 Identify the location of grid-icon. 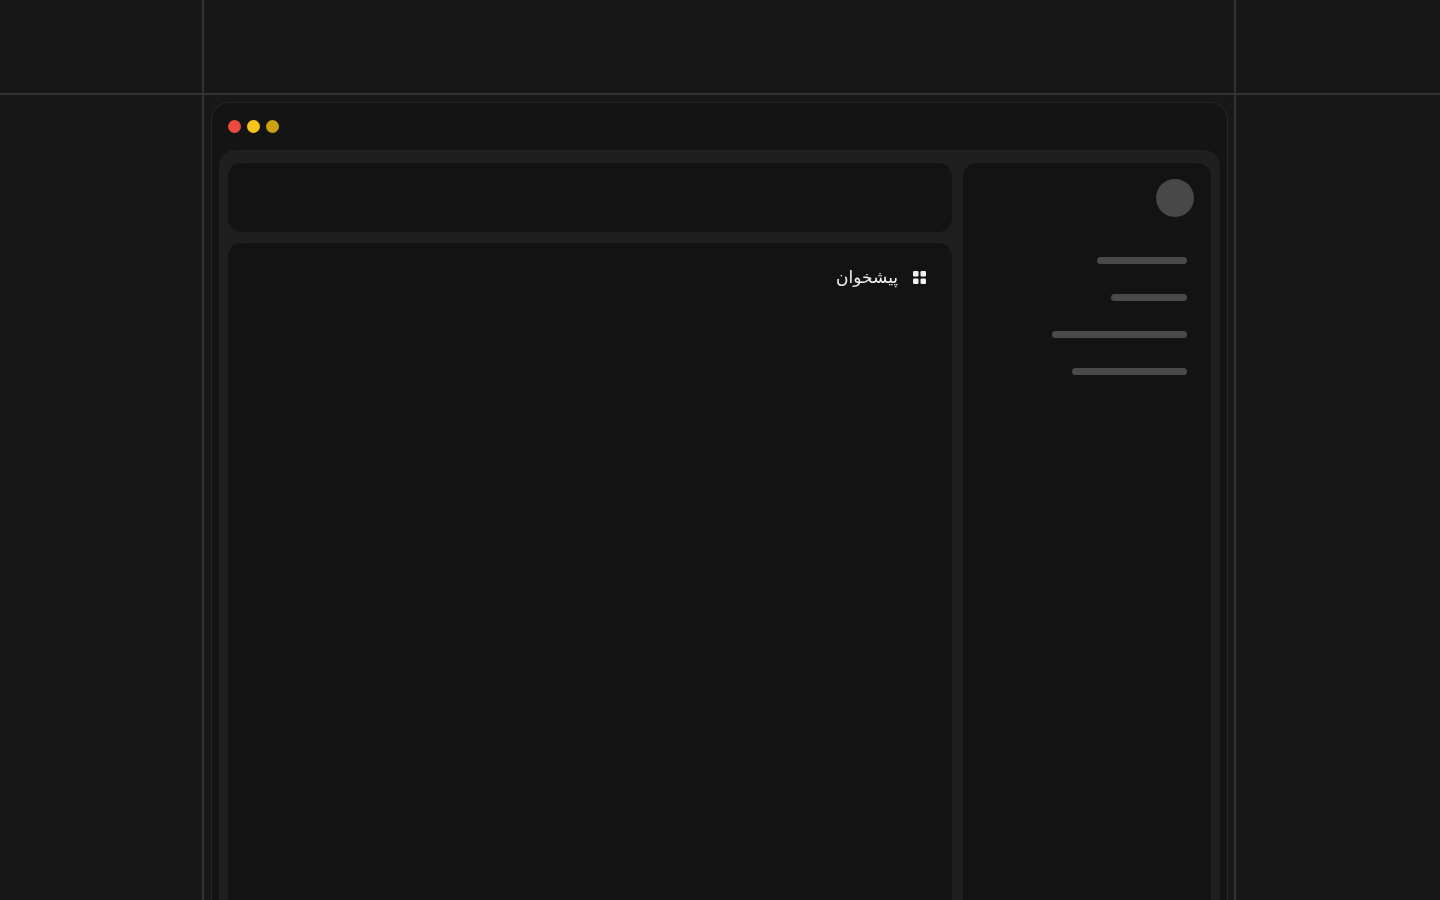
(919, 277).